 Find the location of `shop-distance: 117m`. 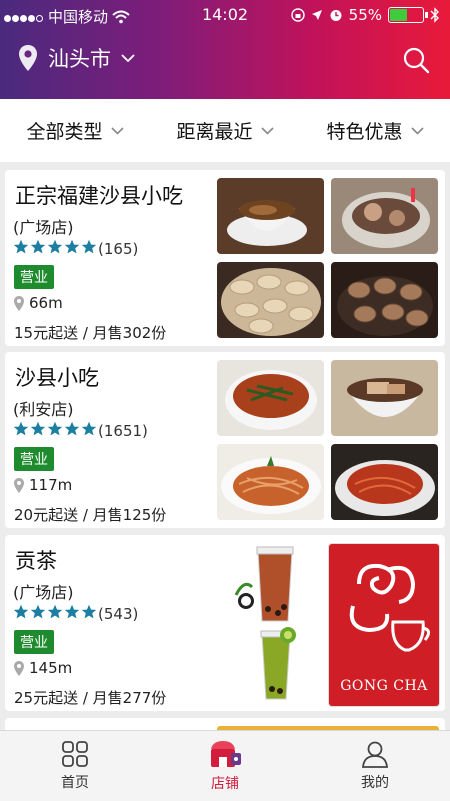

shop-distance: 117m is located at coordinates (42, 485).